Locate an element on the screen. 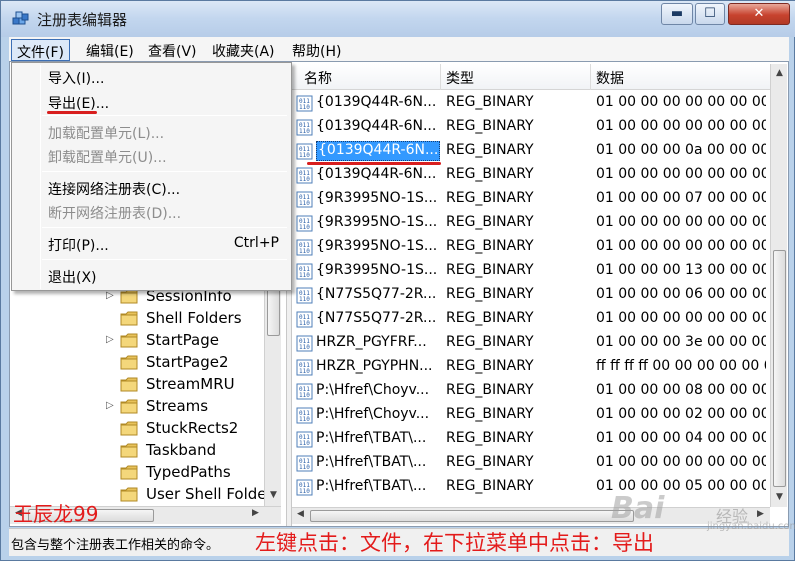 The image size is (795, 561). menu-help: 帮助(H) is located at coordinates (316, 50).